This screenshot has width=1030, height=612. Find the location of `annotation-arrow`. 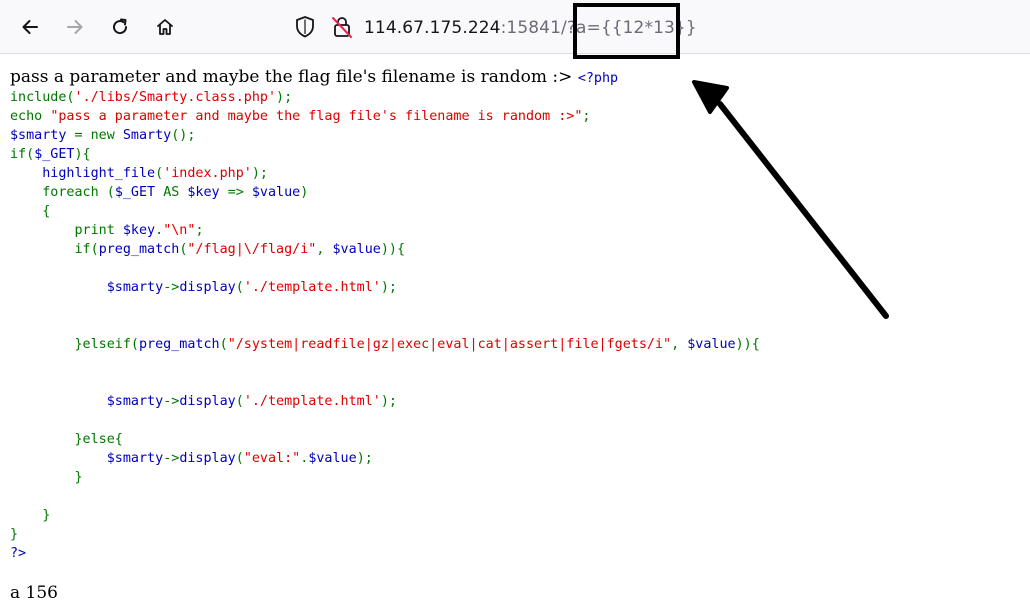

annotation-arrow is located at coordinates (790, 199).